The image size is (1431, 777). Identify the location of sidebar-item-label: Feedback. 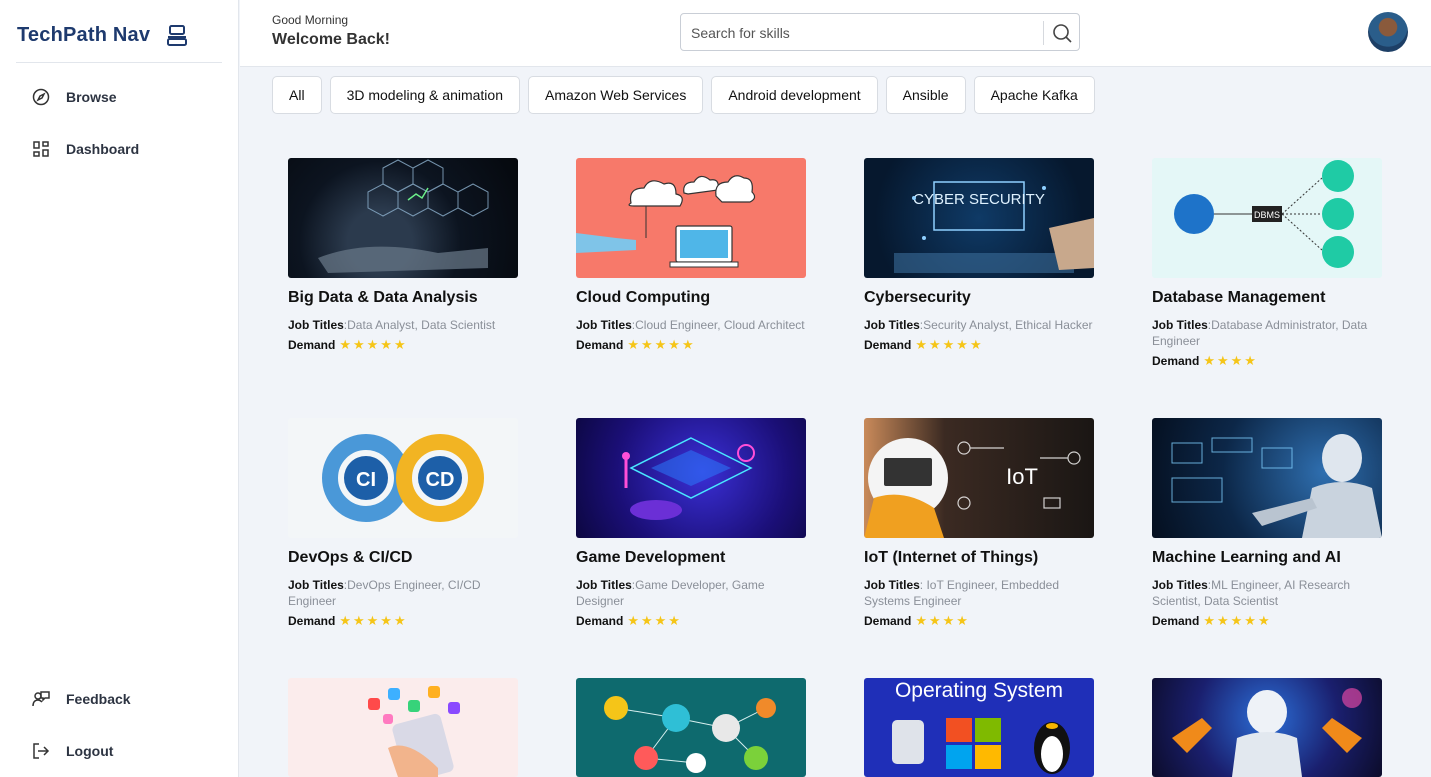
(98, 699).